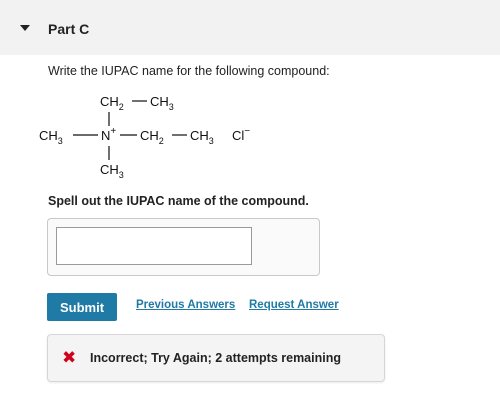  Describe the element at coordinates (108, 134) in the screenshot. I see `formula-nitrogen: N+` at that location.